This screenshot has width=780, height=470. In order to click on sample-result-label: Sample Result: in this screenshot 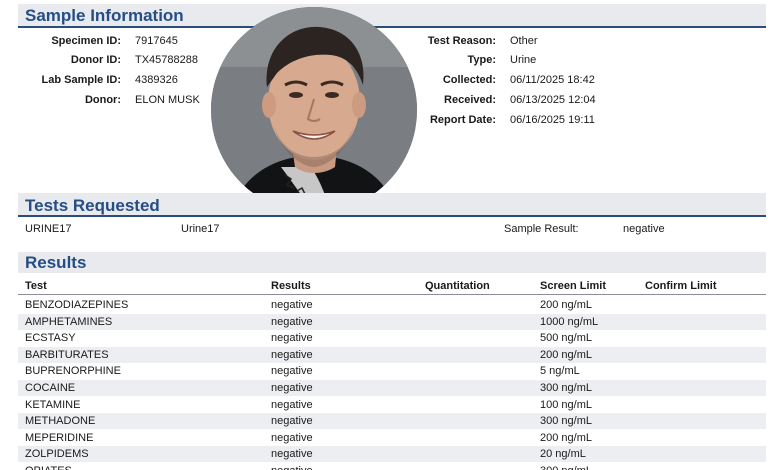, I will do `click(541, 229)`.